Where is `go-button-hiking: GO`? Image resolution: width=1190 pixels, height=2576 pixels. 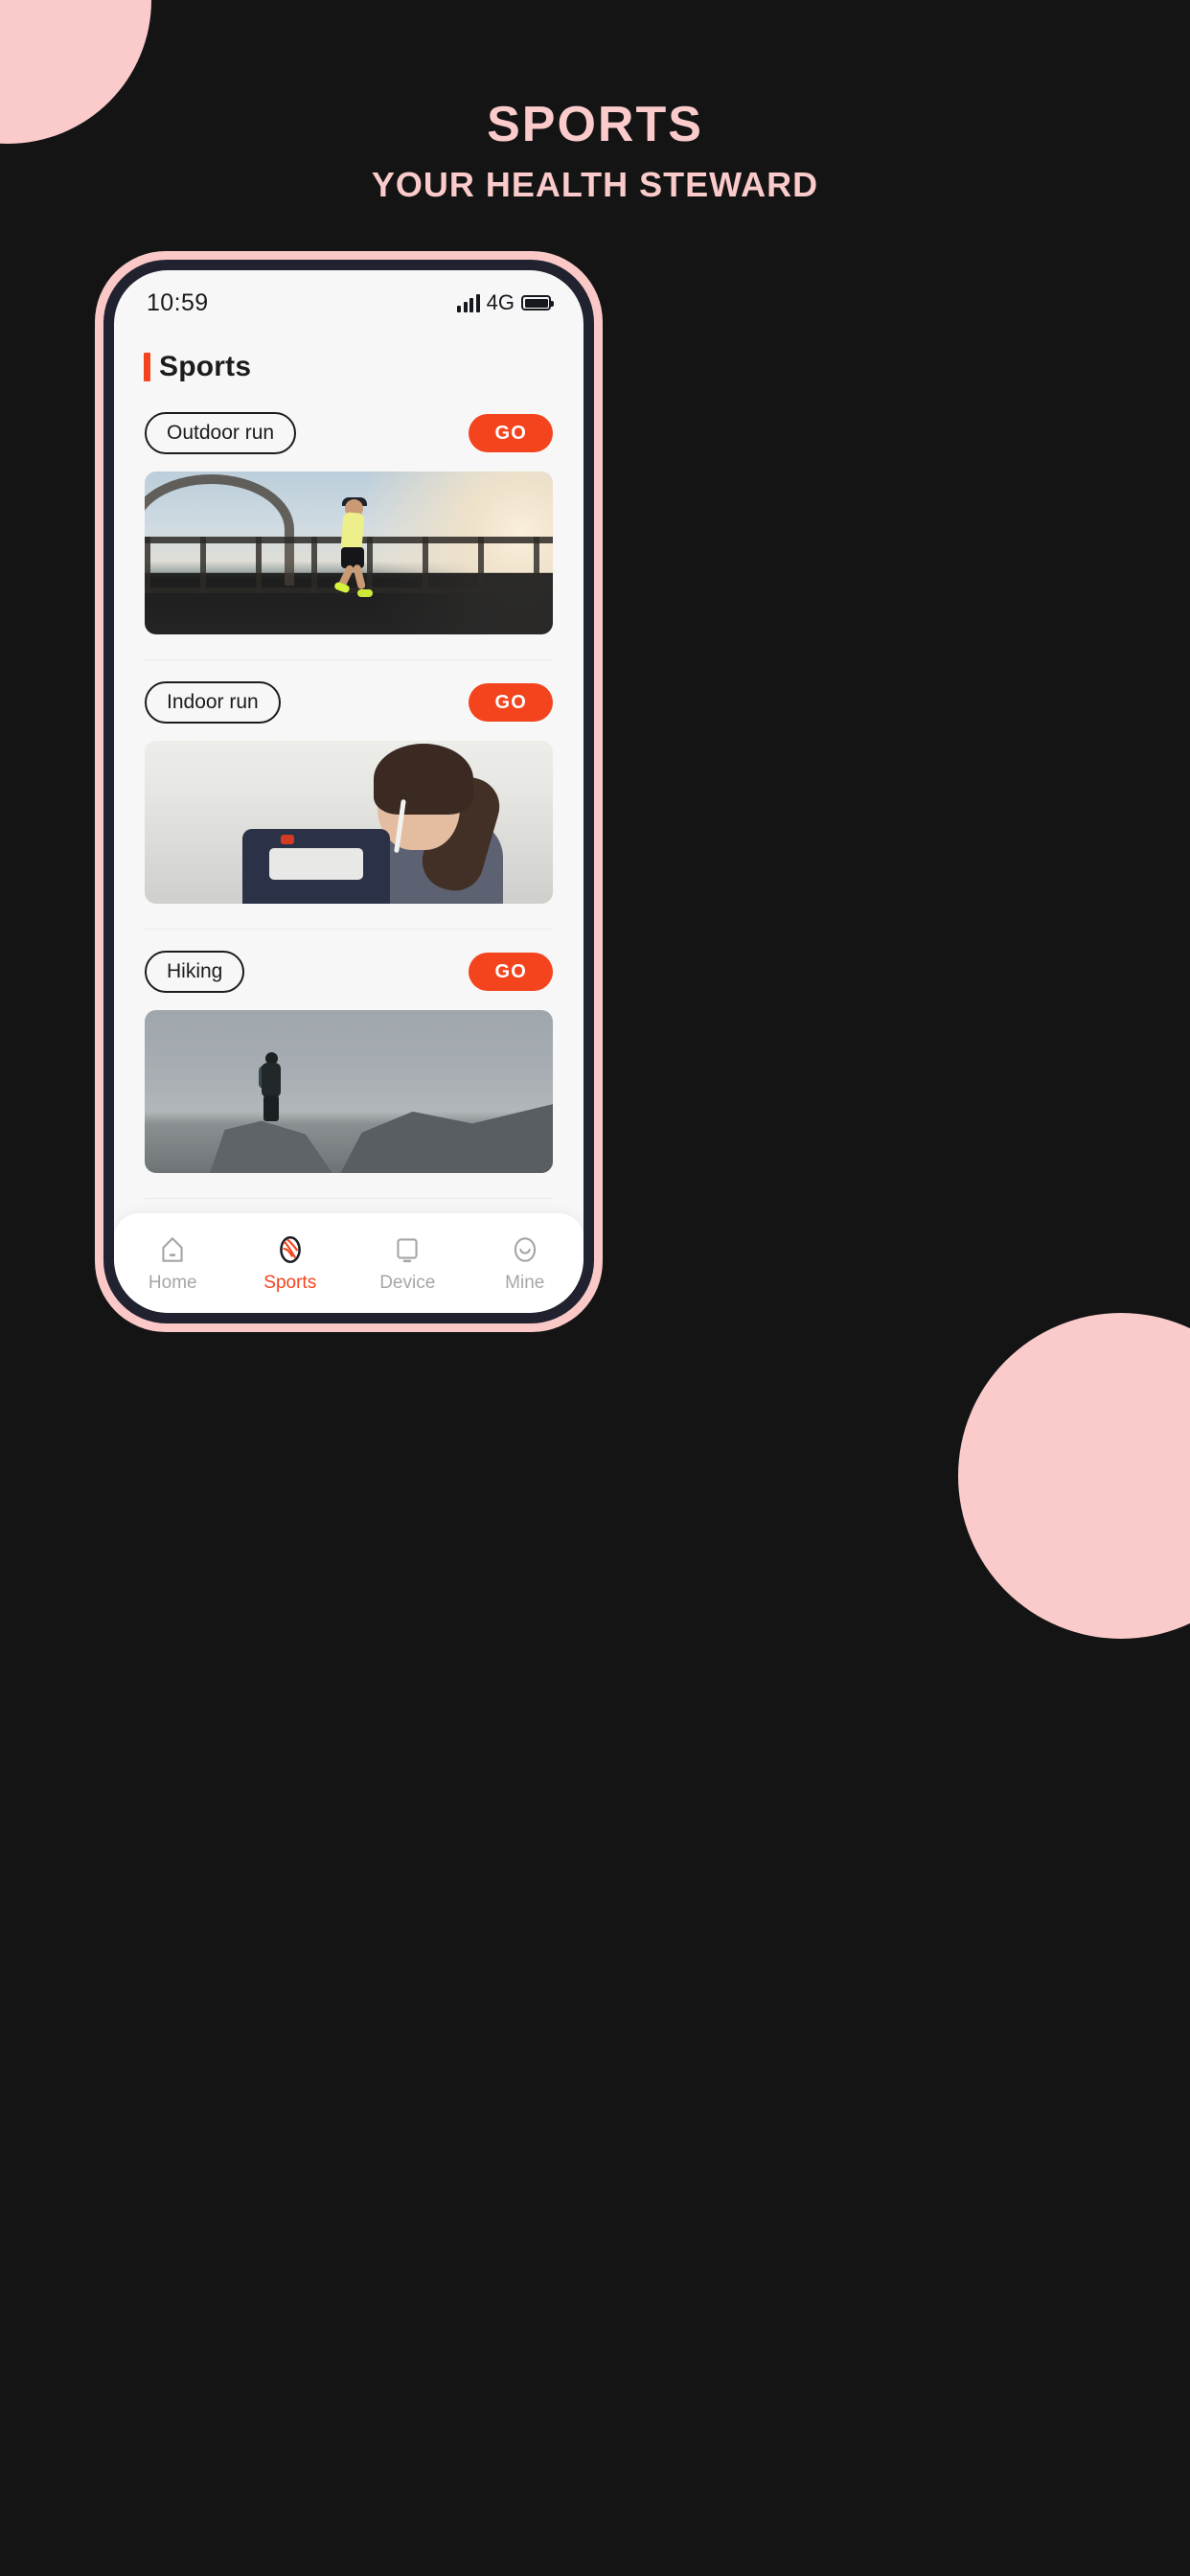
go-button-hiking: GO is located at coordinates (511, 972).